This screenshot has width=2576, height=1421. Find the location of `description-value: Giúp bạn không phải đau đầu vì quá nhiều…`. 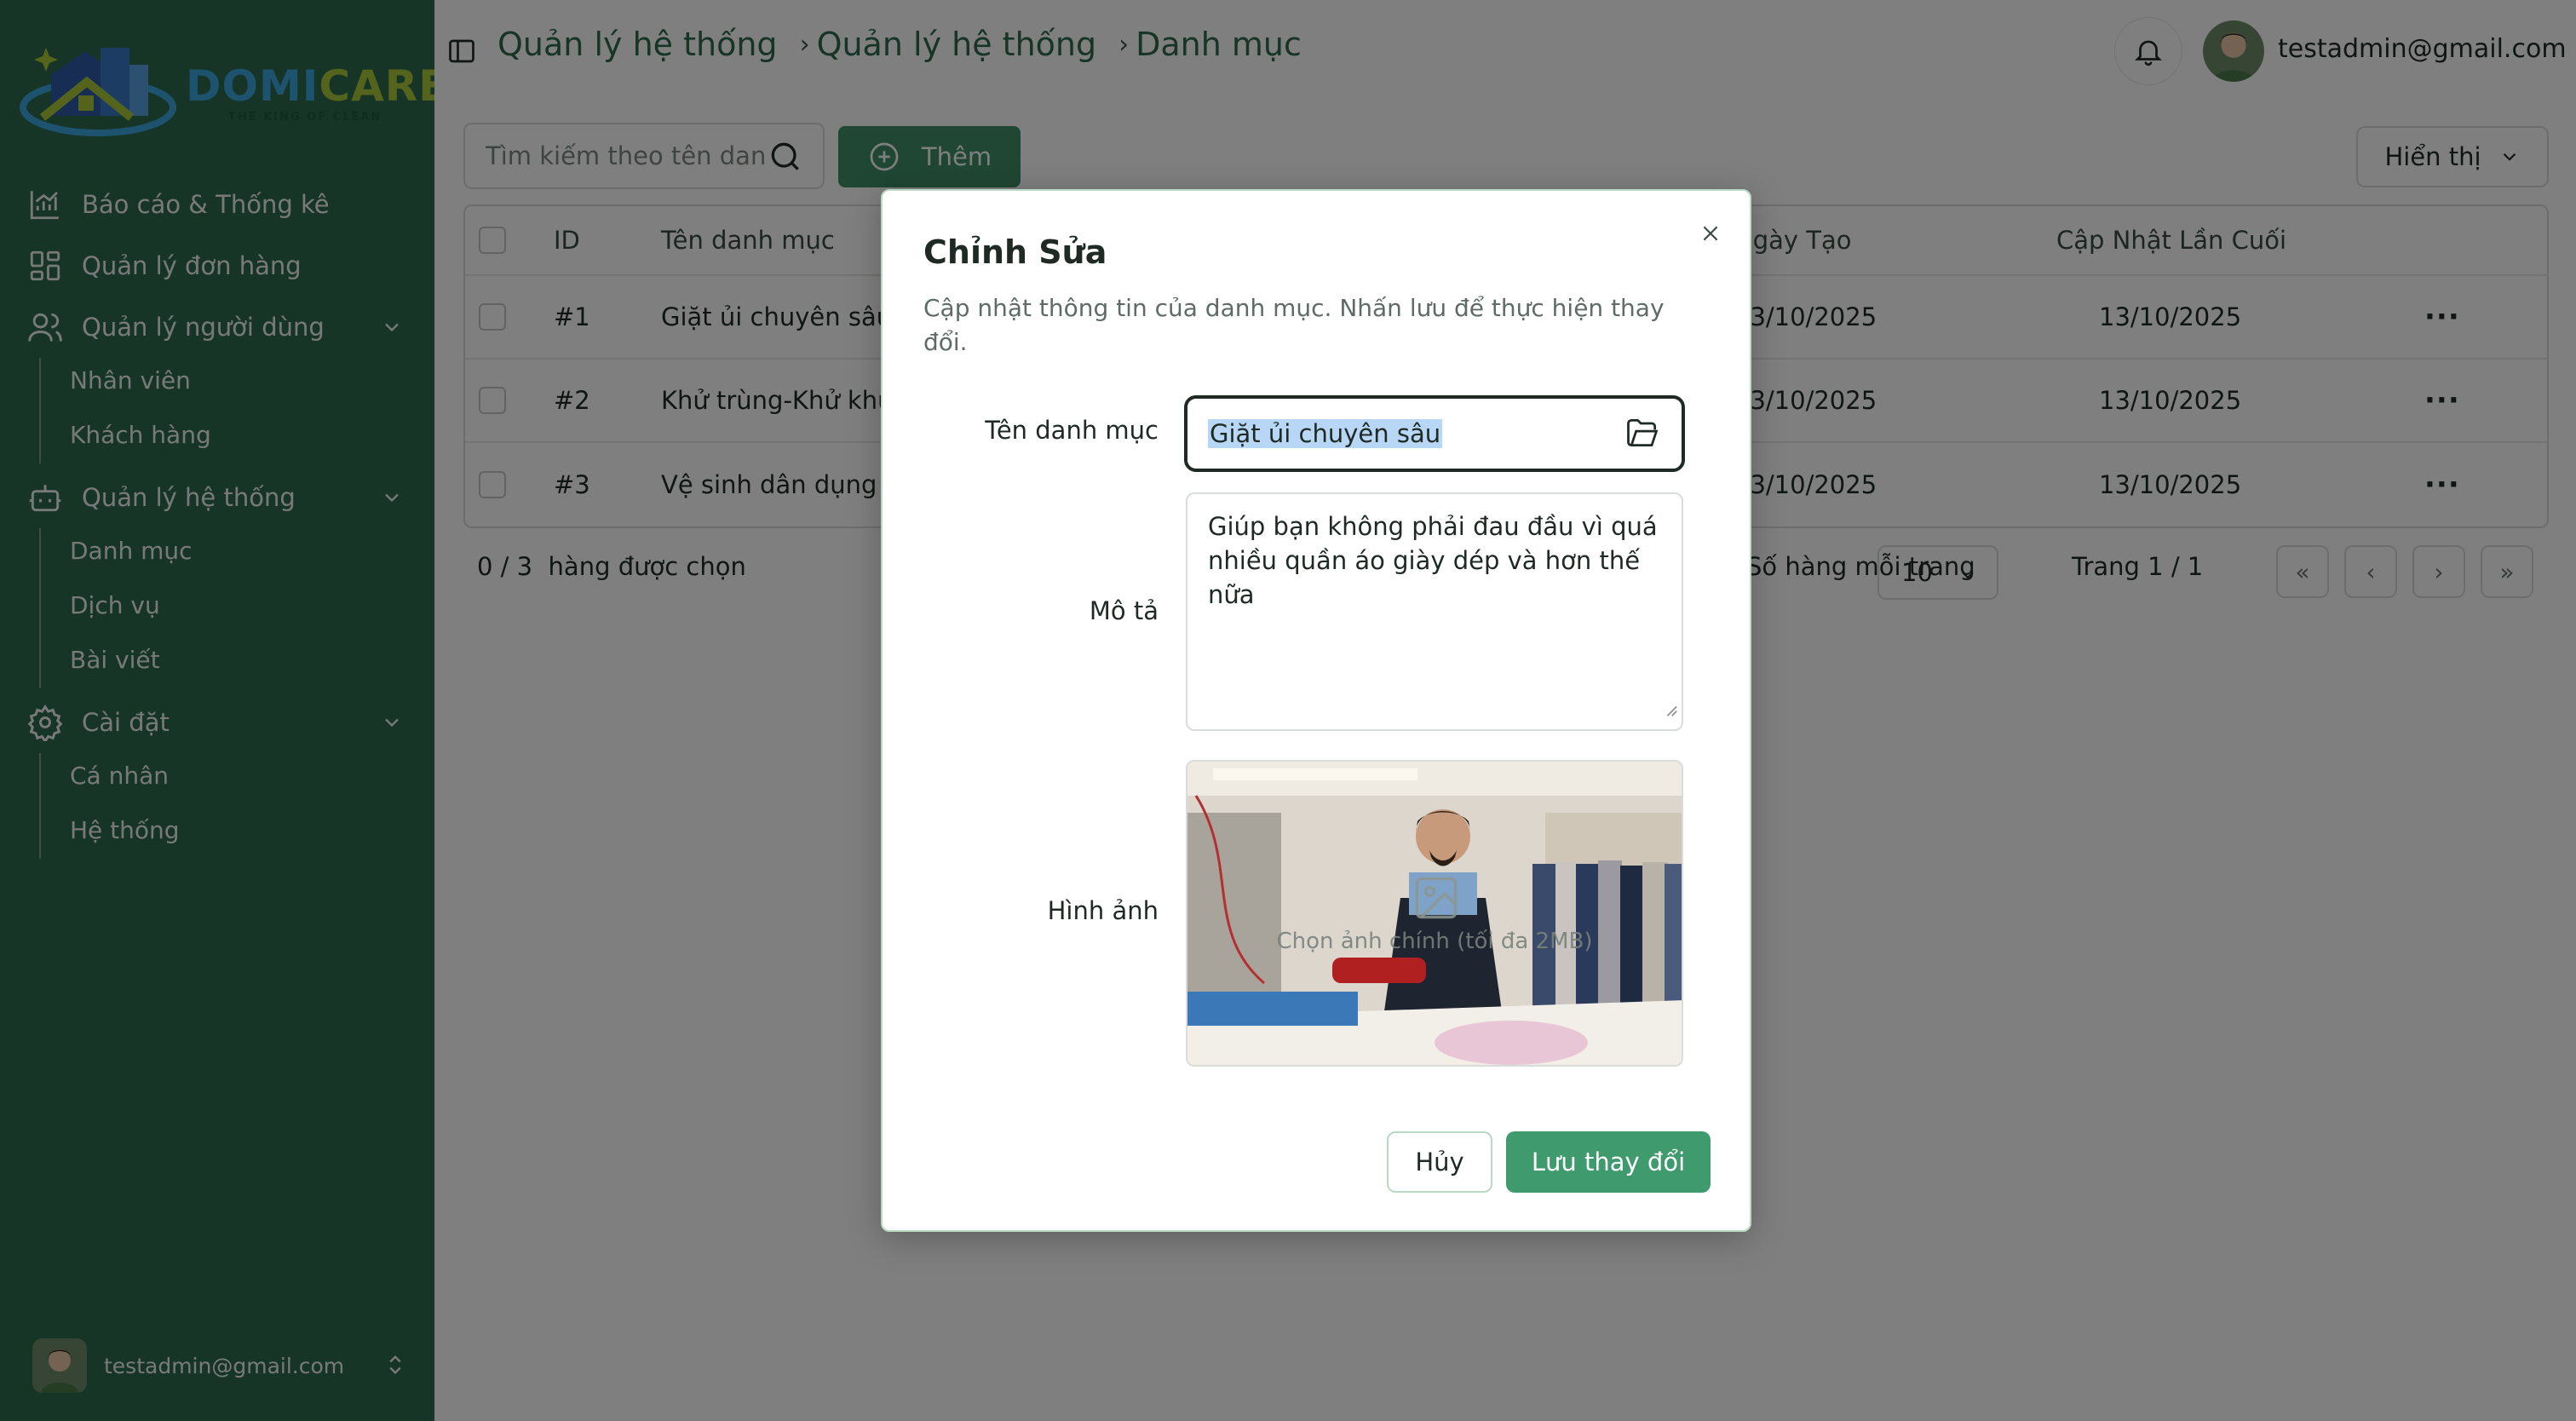

description-value: Giúp bạn không phải đau đầu vì quá nhiều… is located at coordinates (1433, 560).